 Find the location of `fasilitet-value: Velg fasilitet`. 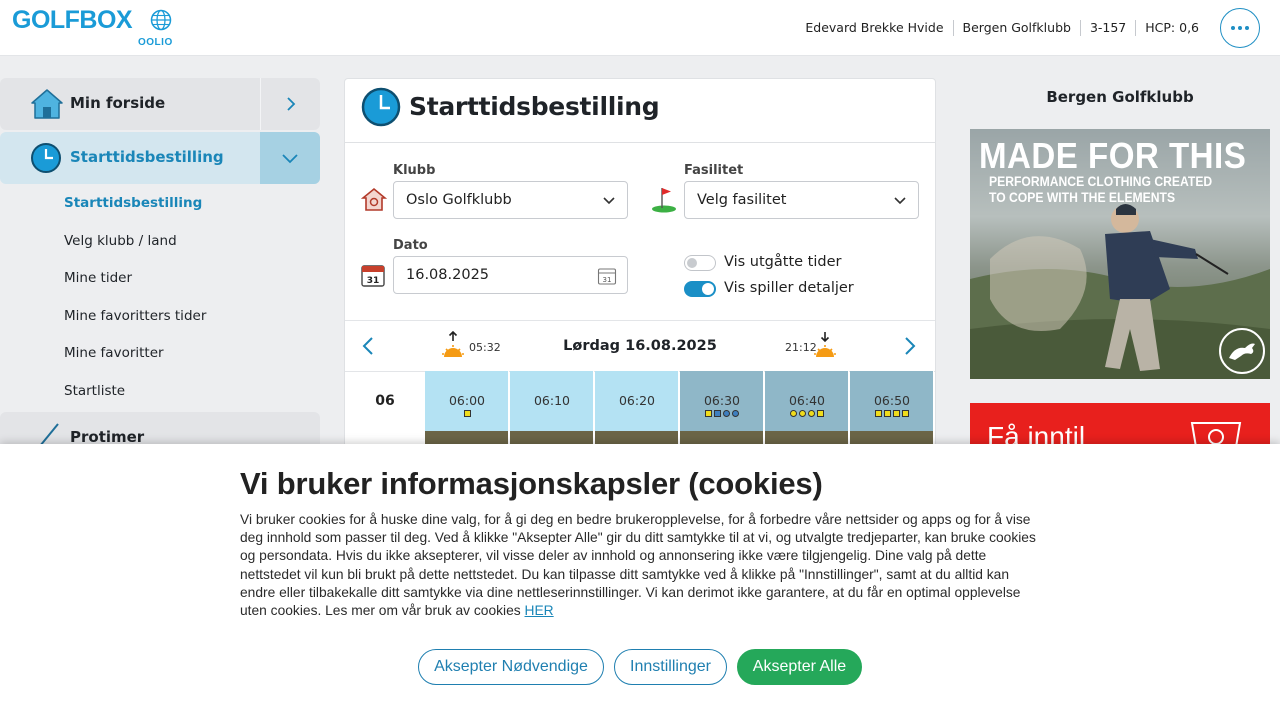

fasilitet-value: Velg fasilitet is located at coordinates (742, 200).